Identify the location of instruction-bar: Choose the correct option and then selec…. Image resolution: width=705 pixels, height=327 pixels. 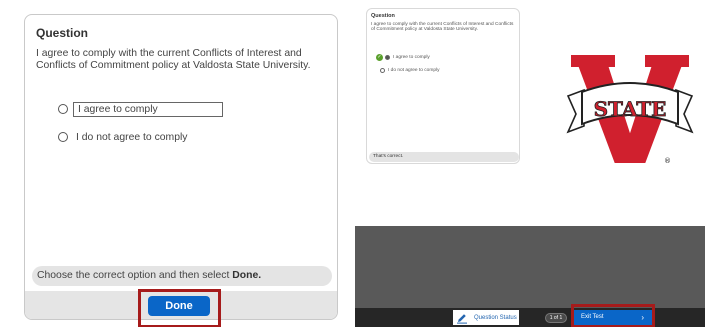
(182, 276).